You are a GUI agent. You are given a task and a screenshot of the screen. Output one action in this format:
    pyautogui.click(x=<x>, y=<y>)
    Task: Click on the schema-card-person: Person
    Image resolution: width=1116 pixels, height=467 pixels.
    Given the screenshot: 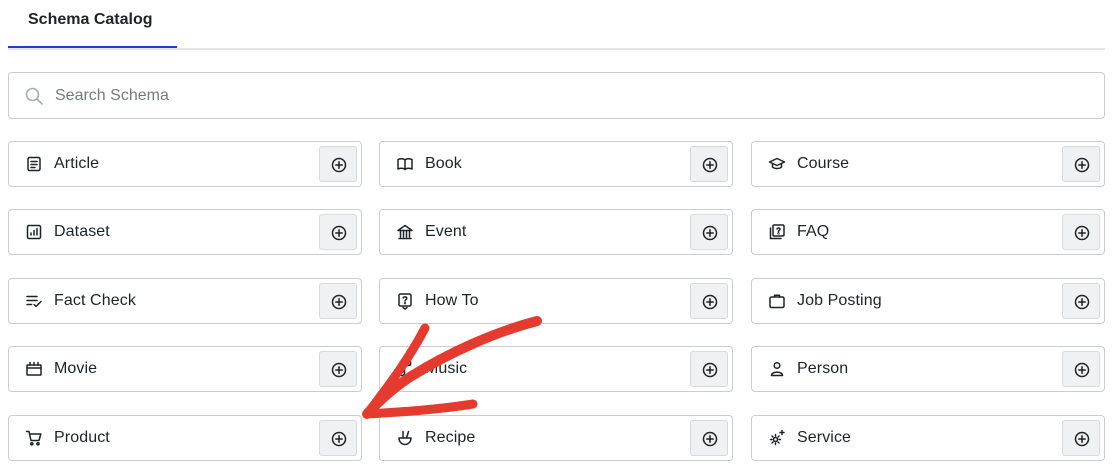 What is the action you would take?
    pyautogui.click(x=928, y=369)
    